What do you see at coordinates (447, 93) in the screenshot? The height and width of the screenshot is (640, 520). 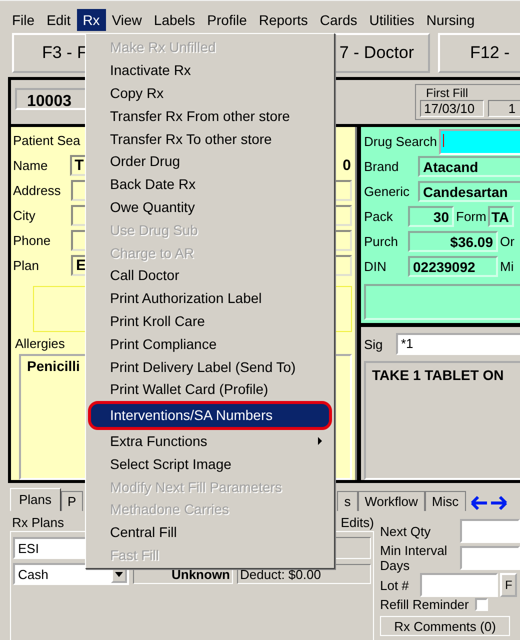 I see `first-fill-label: First Fill` at bounding box center [447, 93].